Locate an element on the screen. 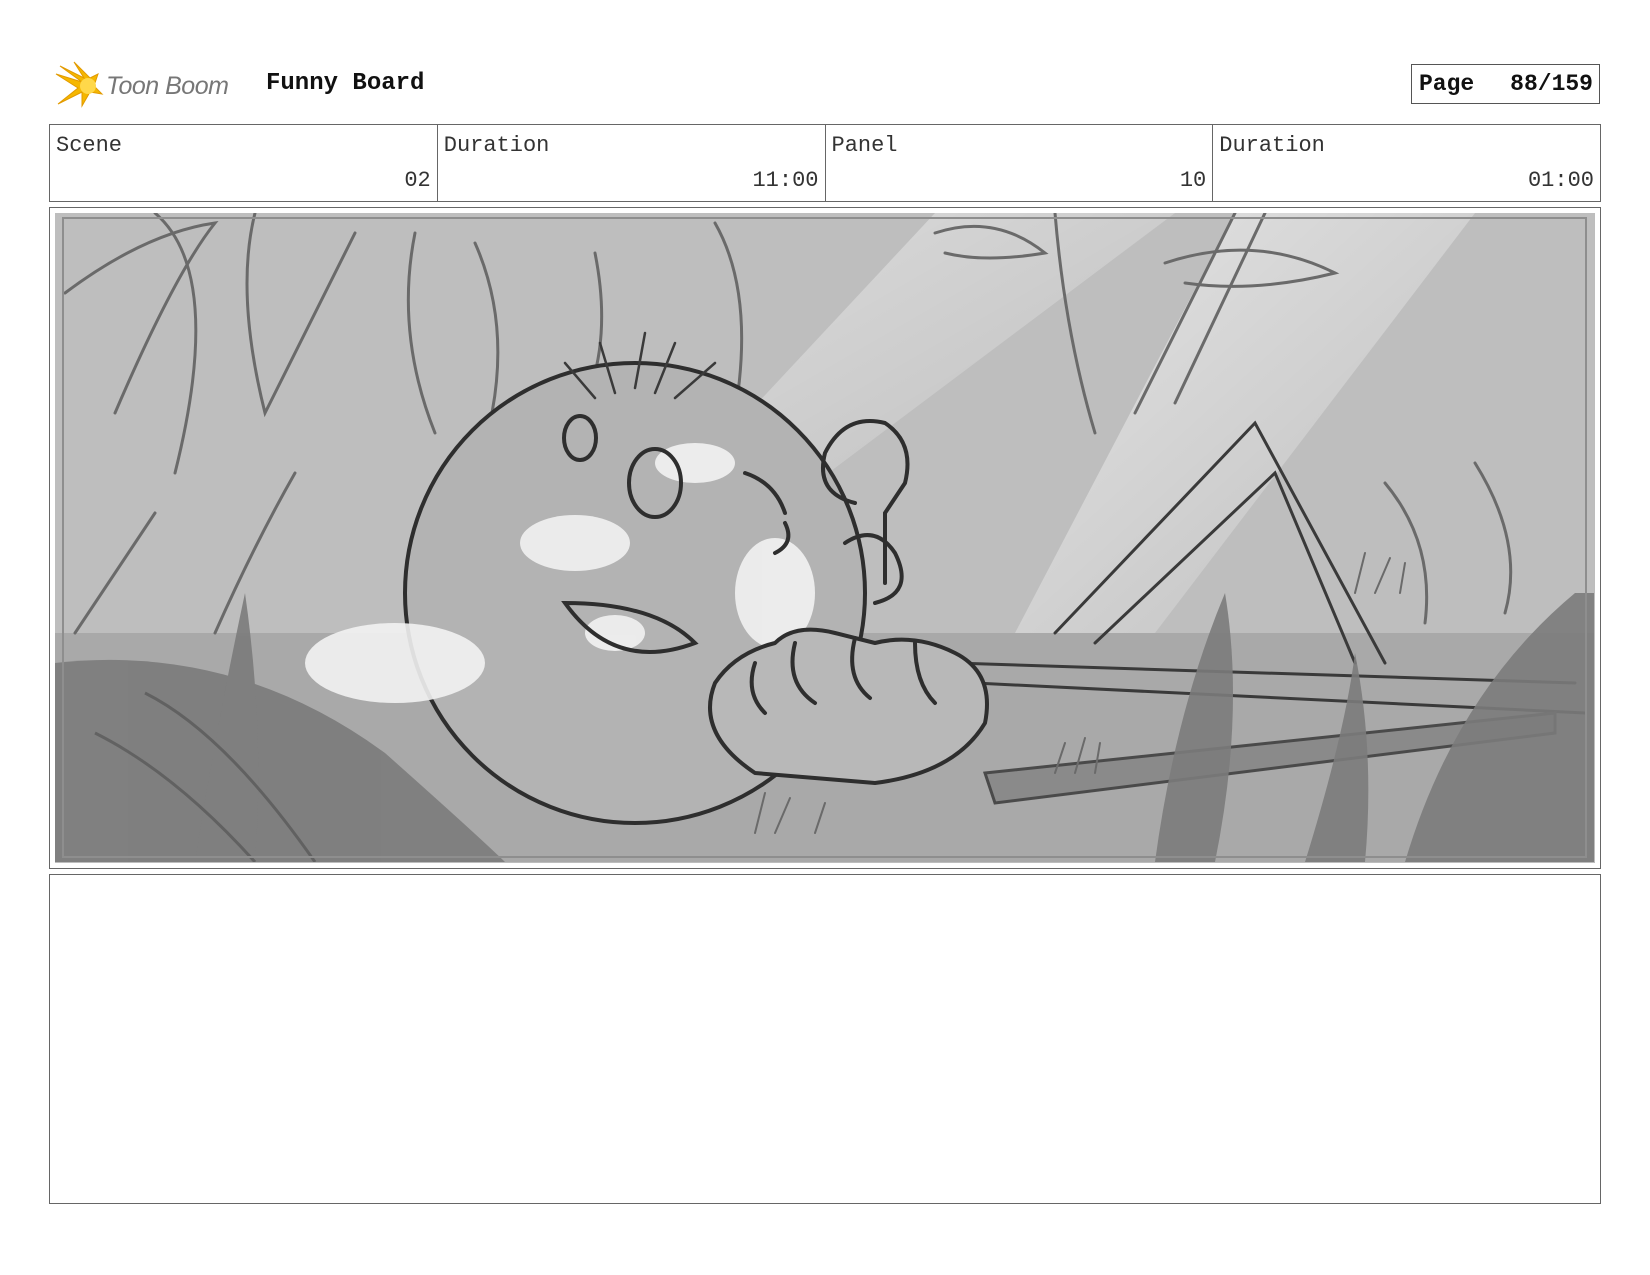 Image resolution: width=1650 pixels, height=1275 pixels. panel-duration-value: 01:00 is located at coordinates (1560, 180).